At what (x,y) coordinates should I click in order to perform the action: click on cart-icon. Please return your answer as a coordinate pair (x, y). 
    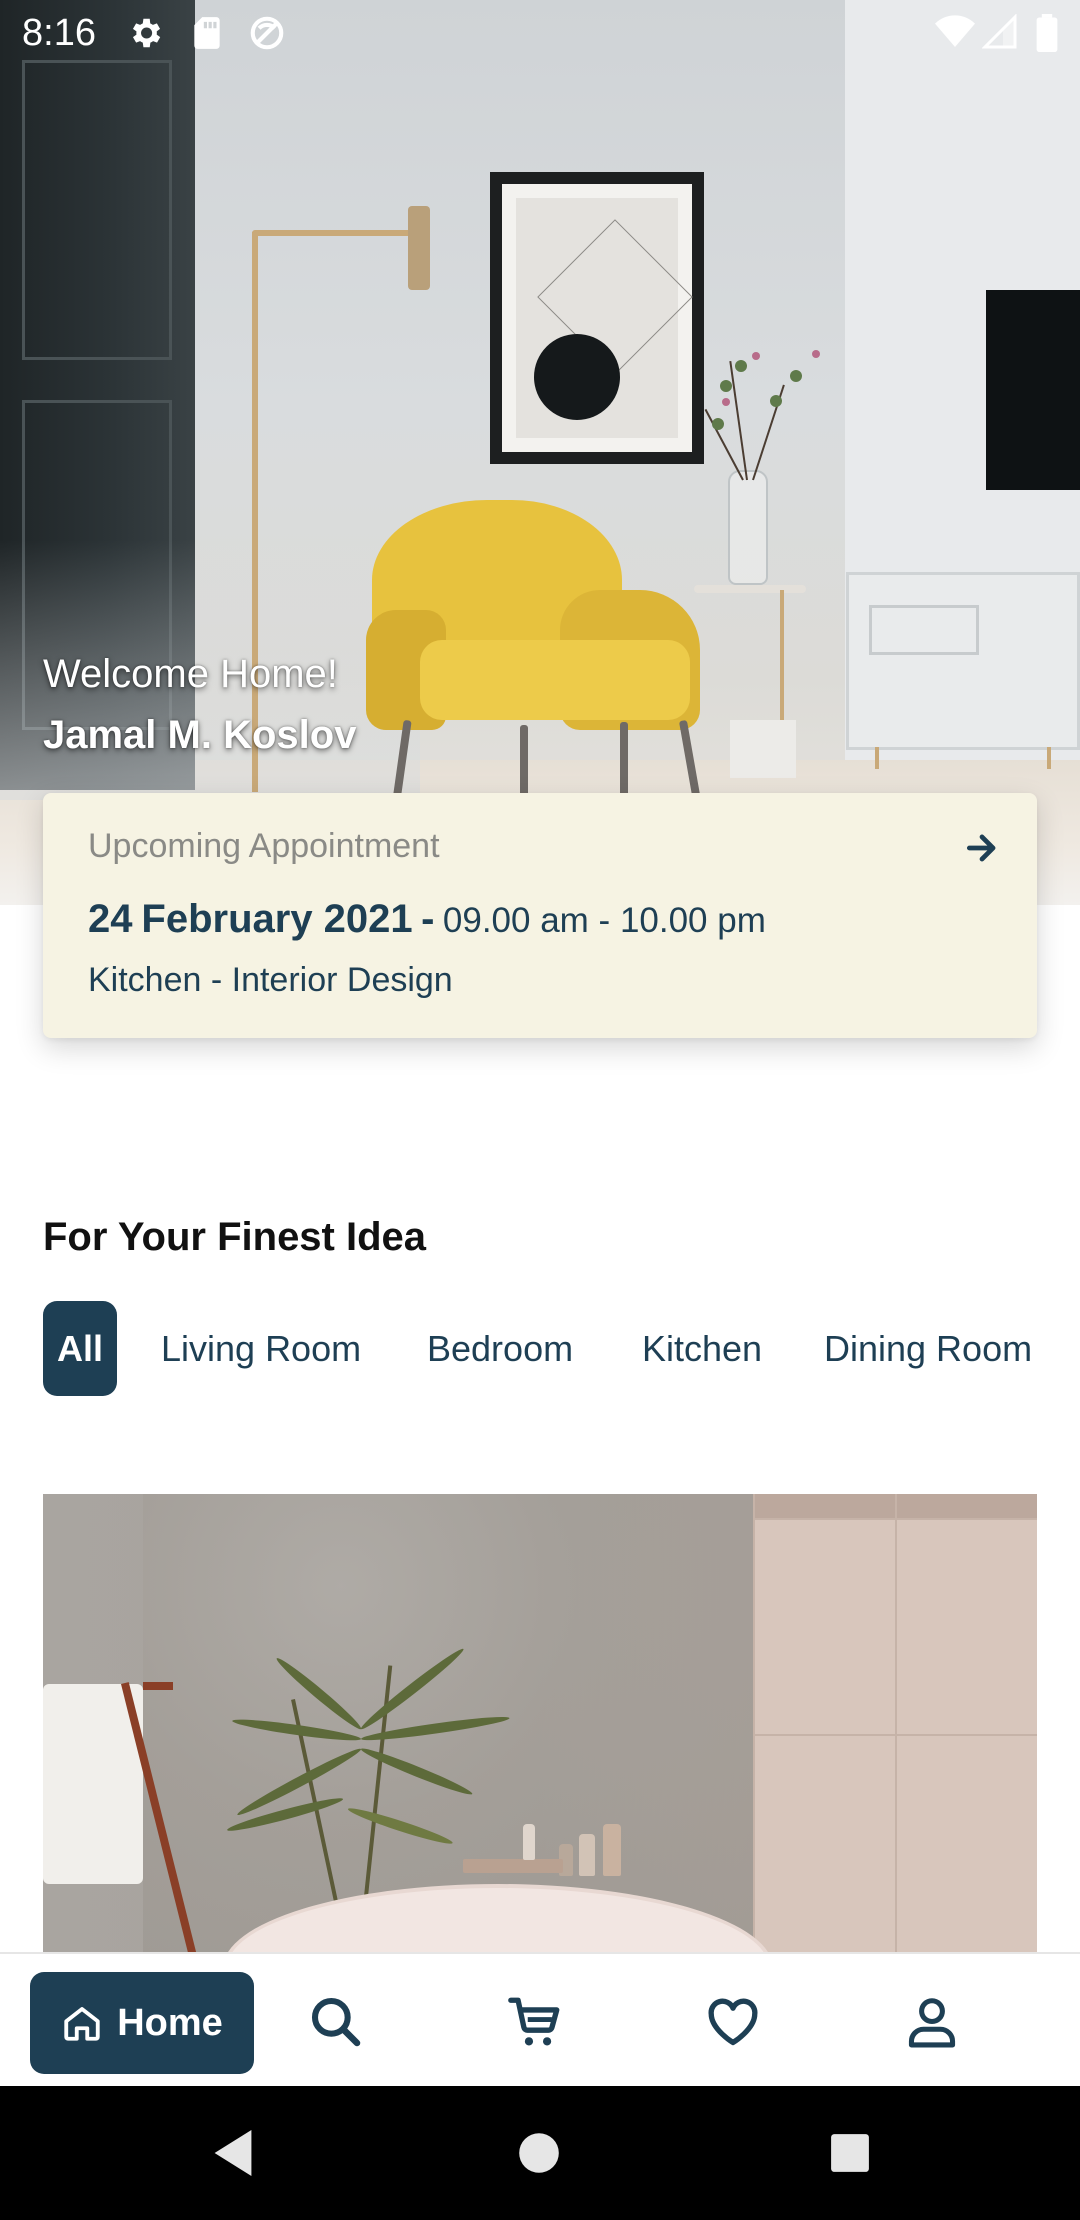
    Looking at the image, I should click on (534, 2021).